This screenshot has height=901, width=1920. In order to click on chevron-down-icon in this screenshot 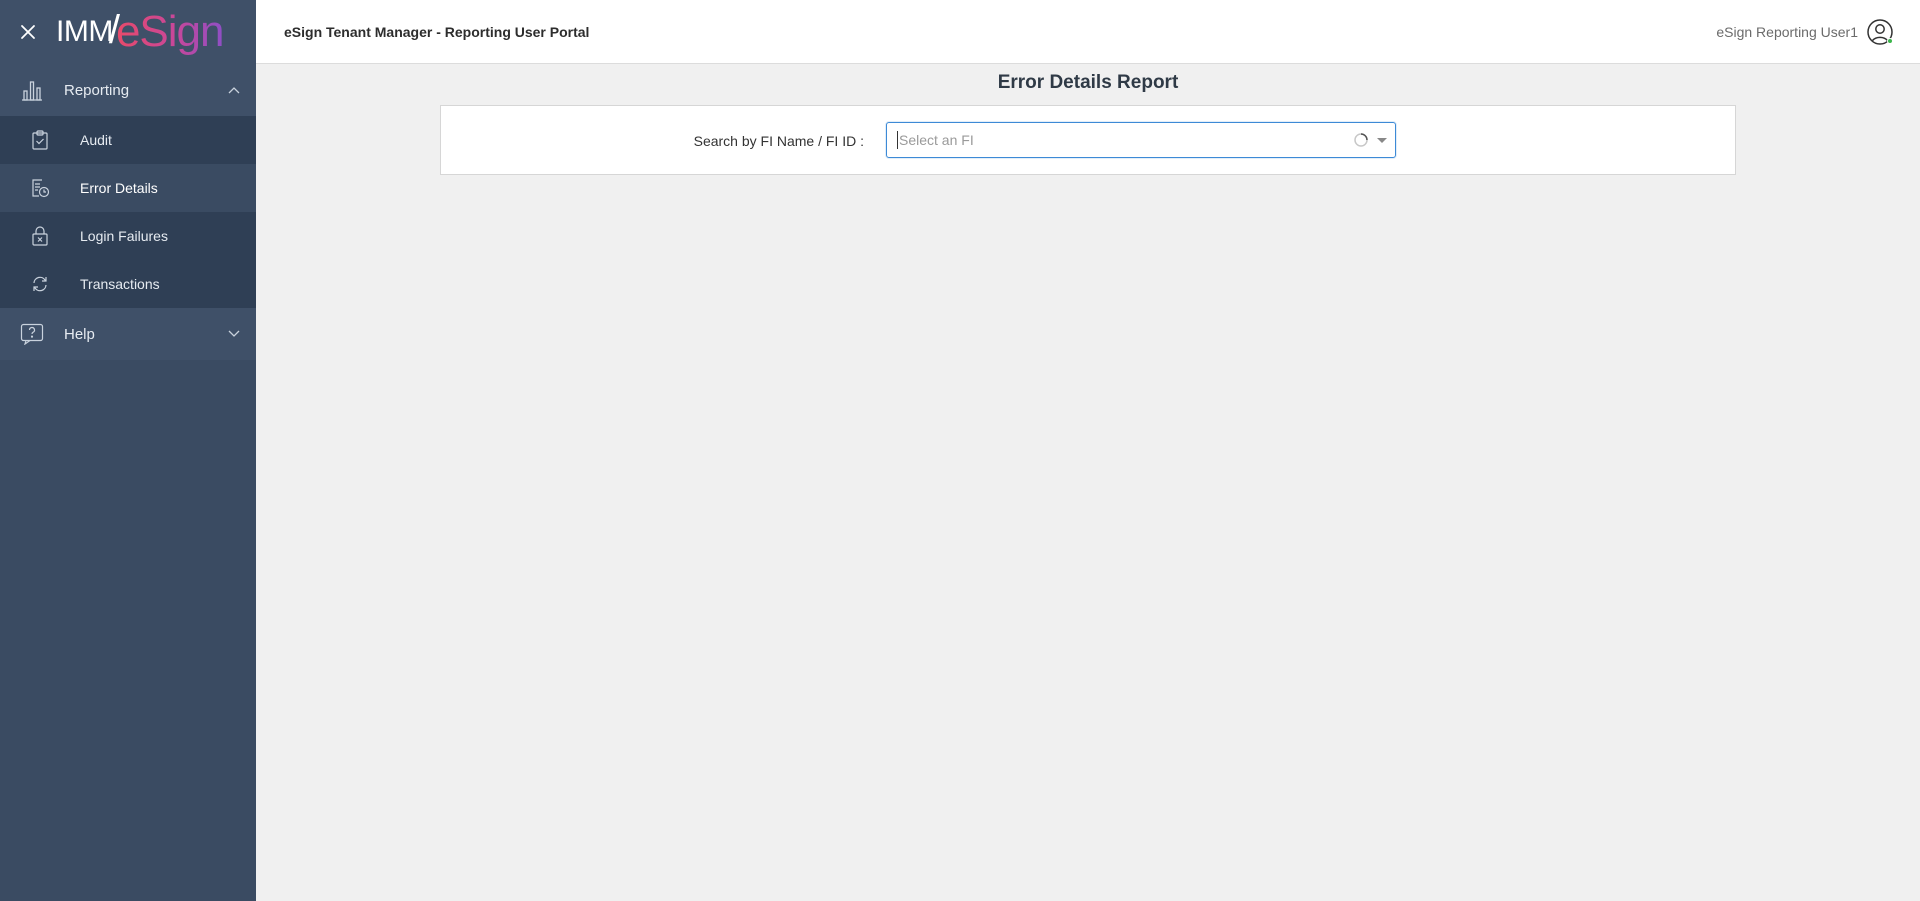, I will do `click(234, 334)`.